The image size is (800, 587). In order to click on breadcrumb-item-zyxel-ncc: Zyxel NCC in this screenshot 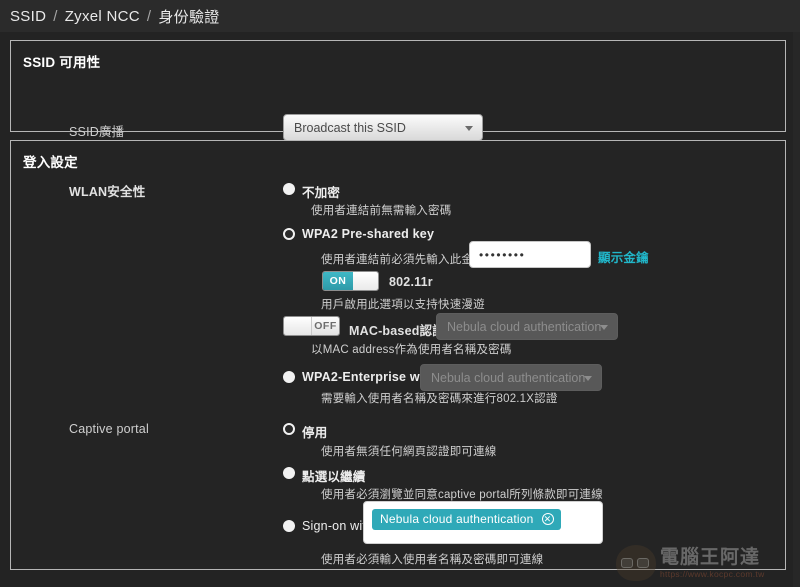, I will do `click(102, 16)`.